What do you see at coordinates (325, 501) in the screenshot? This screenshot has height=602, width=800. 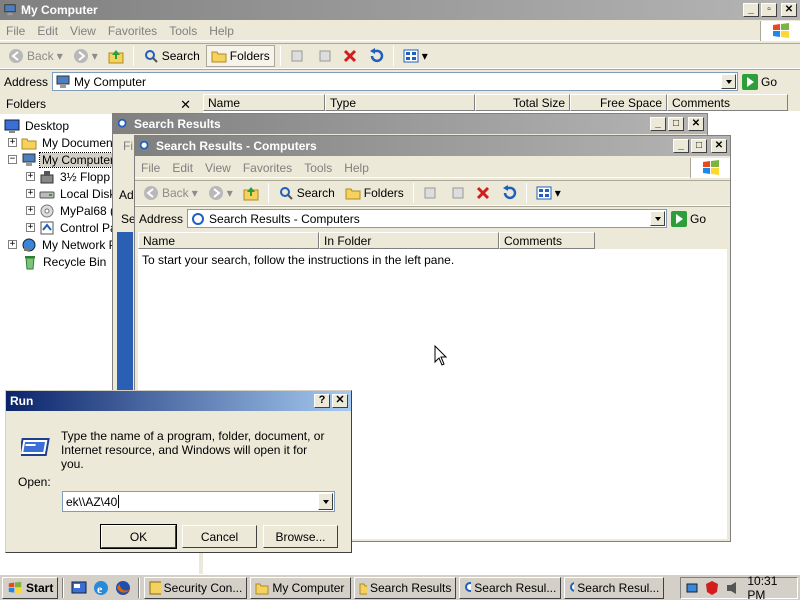 I see `open-dropdown-arrow` at bounding box center [325, 501].